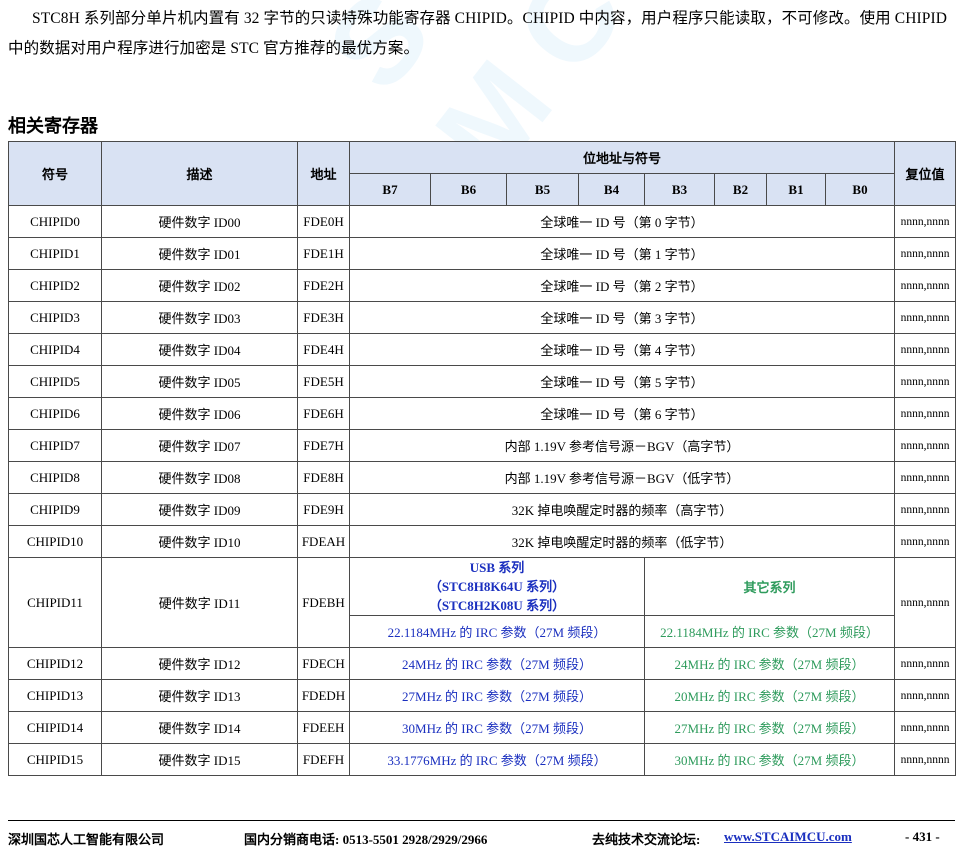 The image size is (963, 852). What do you see at coordinates (481, 820) in the screenshot?
I see `footer-divider` at bounding box center [481, 820].